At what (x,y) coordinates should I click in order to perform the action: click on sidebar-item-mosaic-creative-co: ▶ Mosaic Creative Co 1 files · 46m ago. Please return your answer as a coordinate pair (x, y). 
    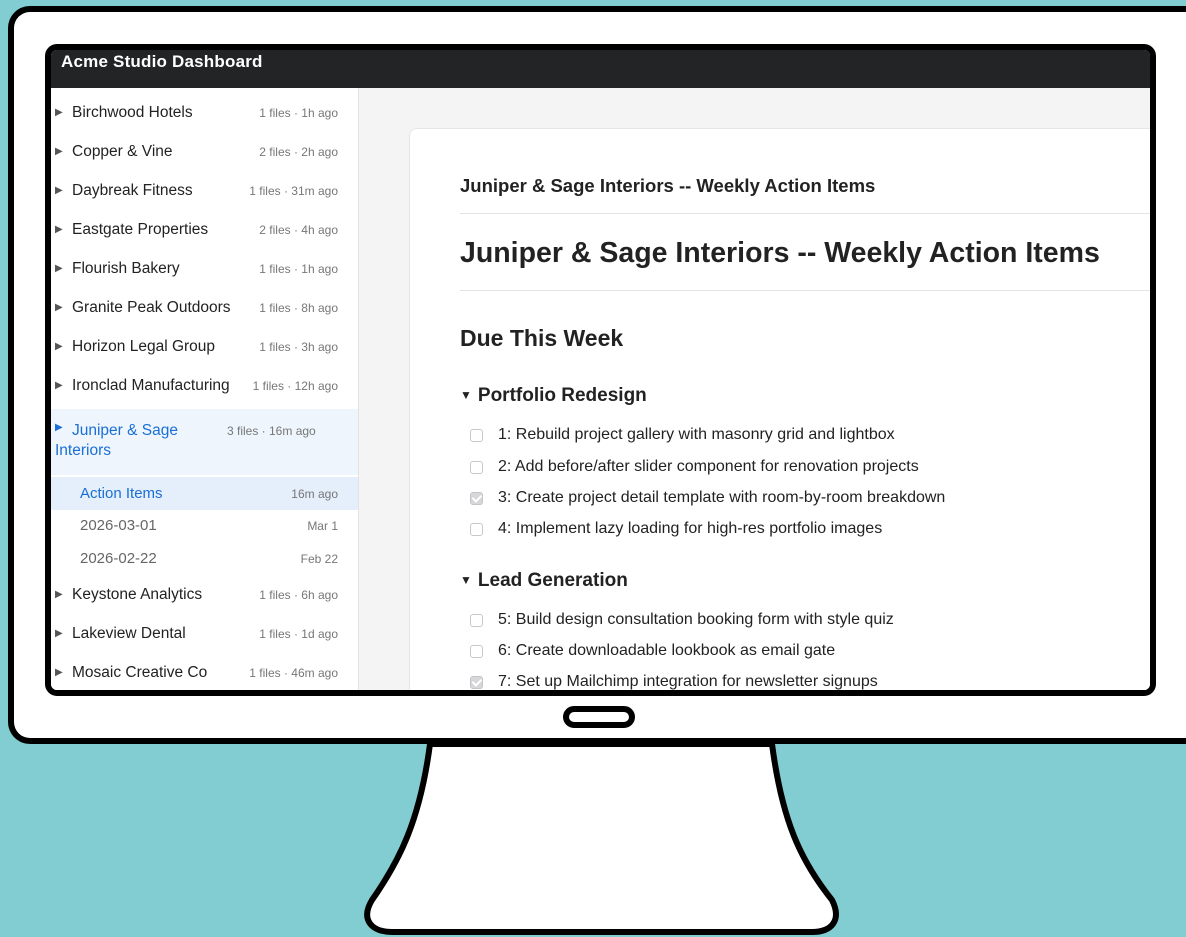
    Looking at the image, I should click on (204, 672).